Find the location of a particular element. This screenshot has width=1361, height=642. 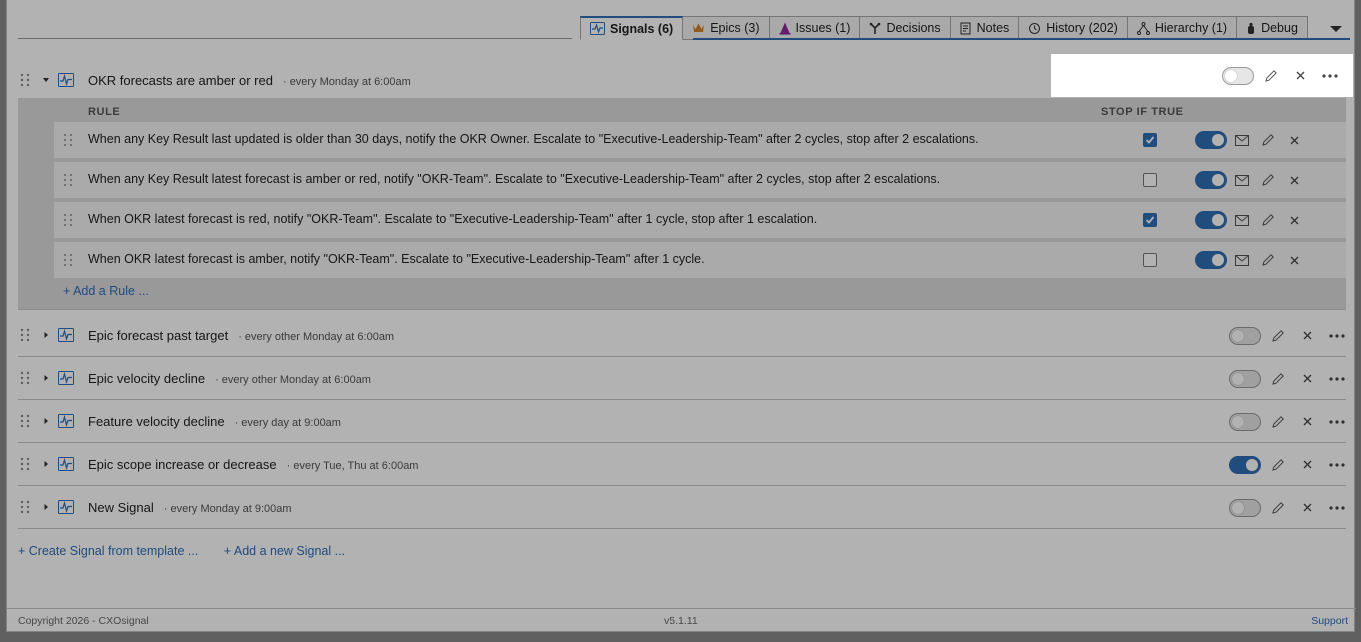

signal-icon is located at coordinates (66, 378).